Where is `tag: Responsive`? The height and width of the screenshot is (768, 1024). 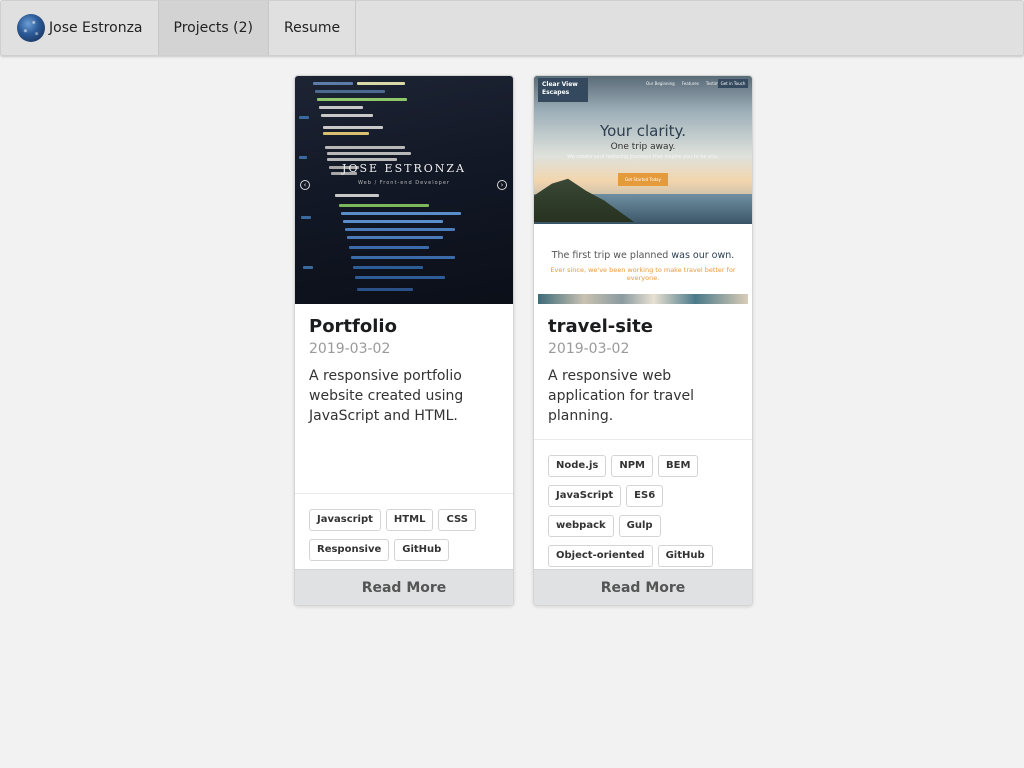
tag: Responsive is located at coordinates (349, 550).